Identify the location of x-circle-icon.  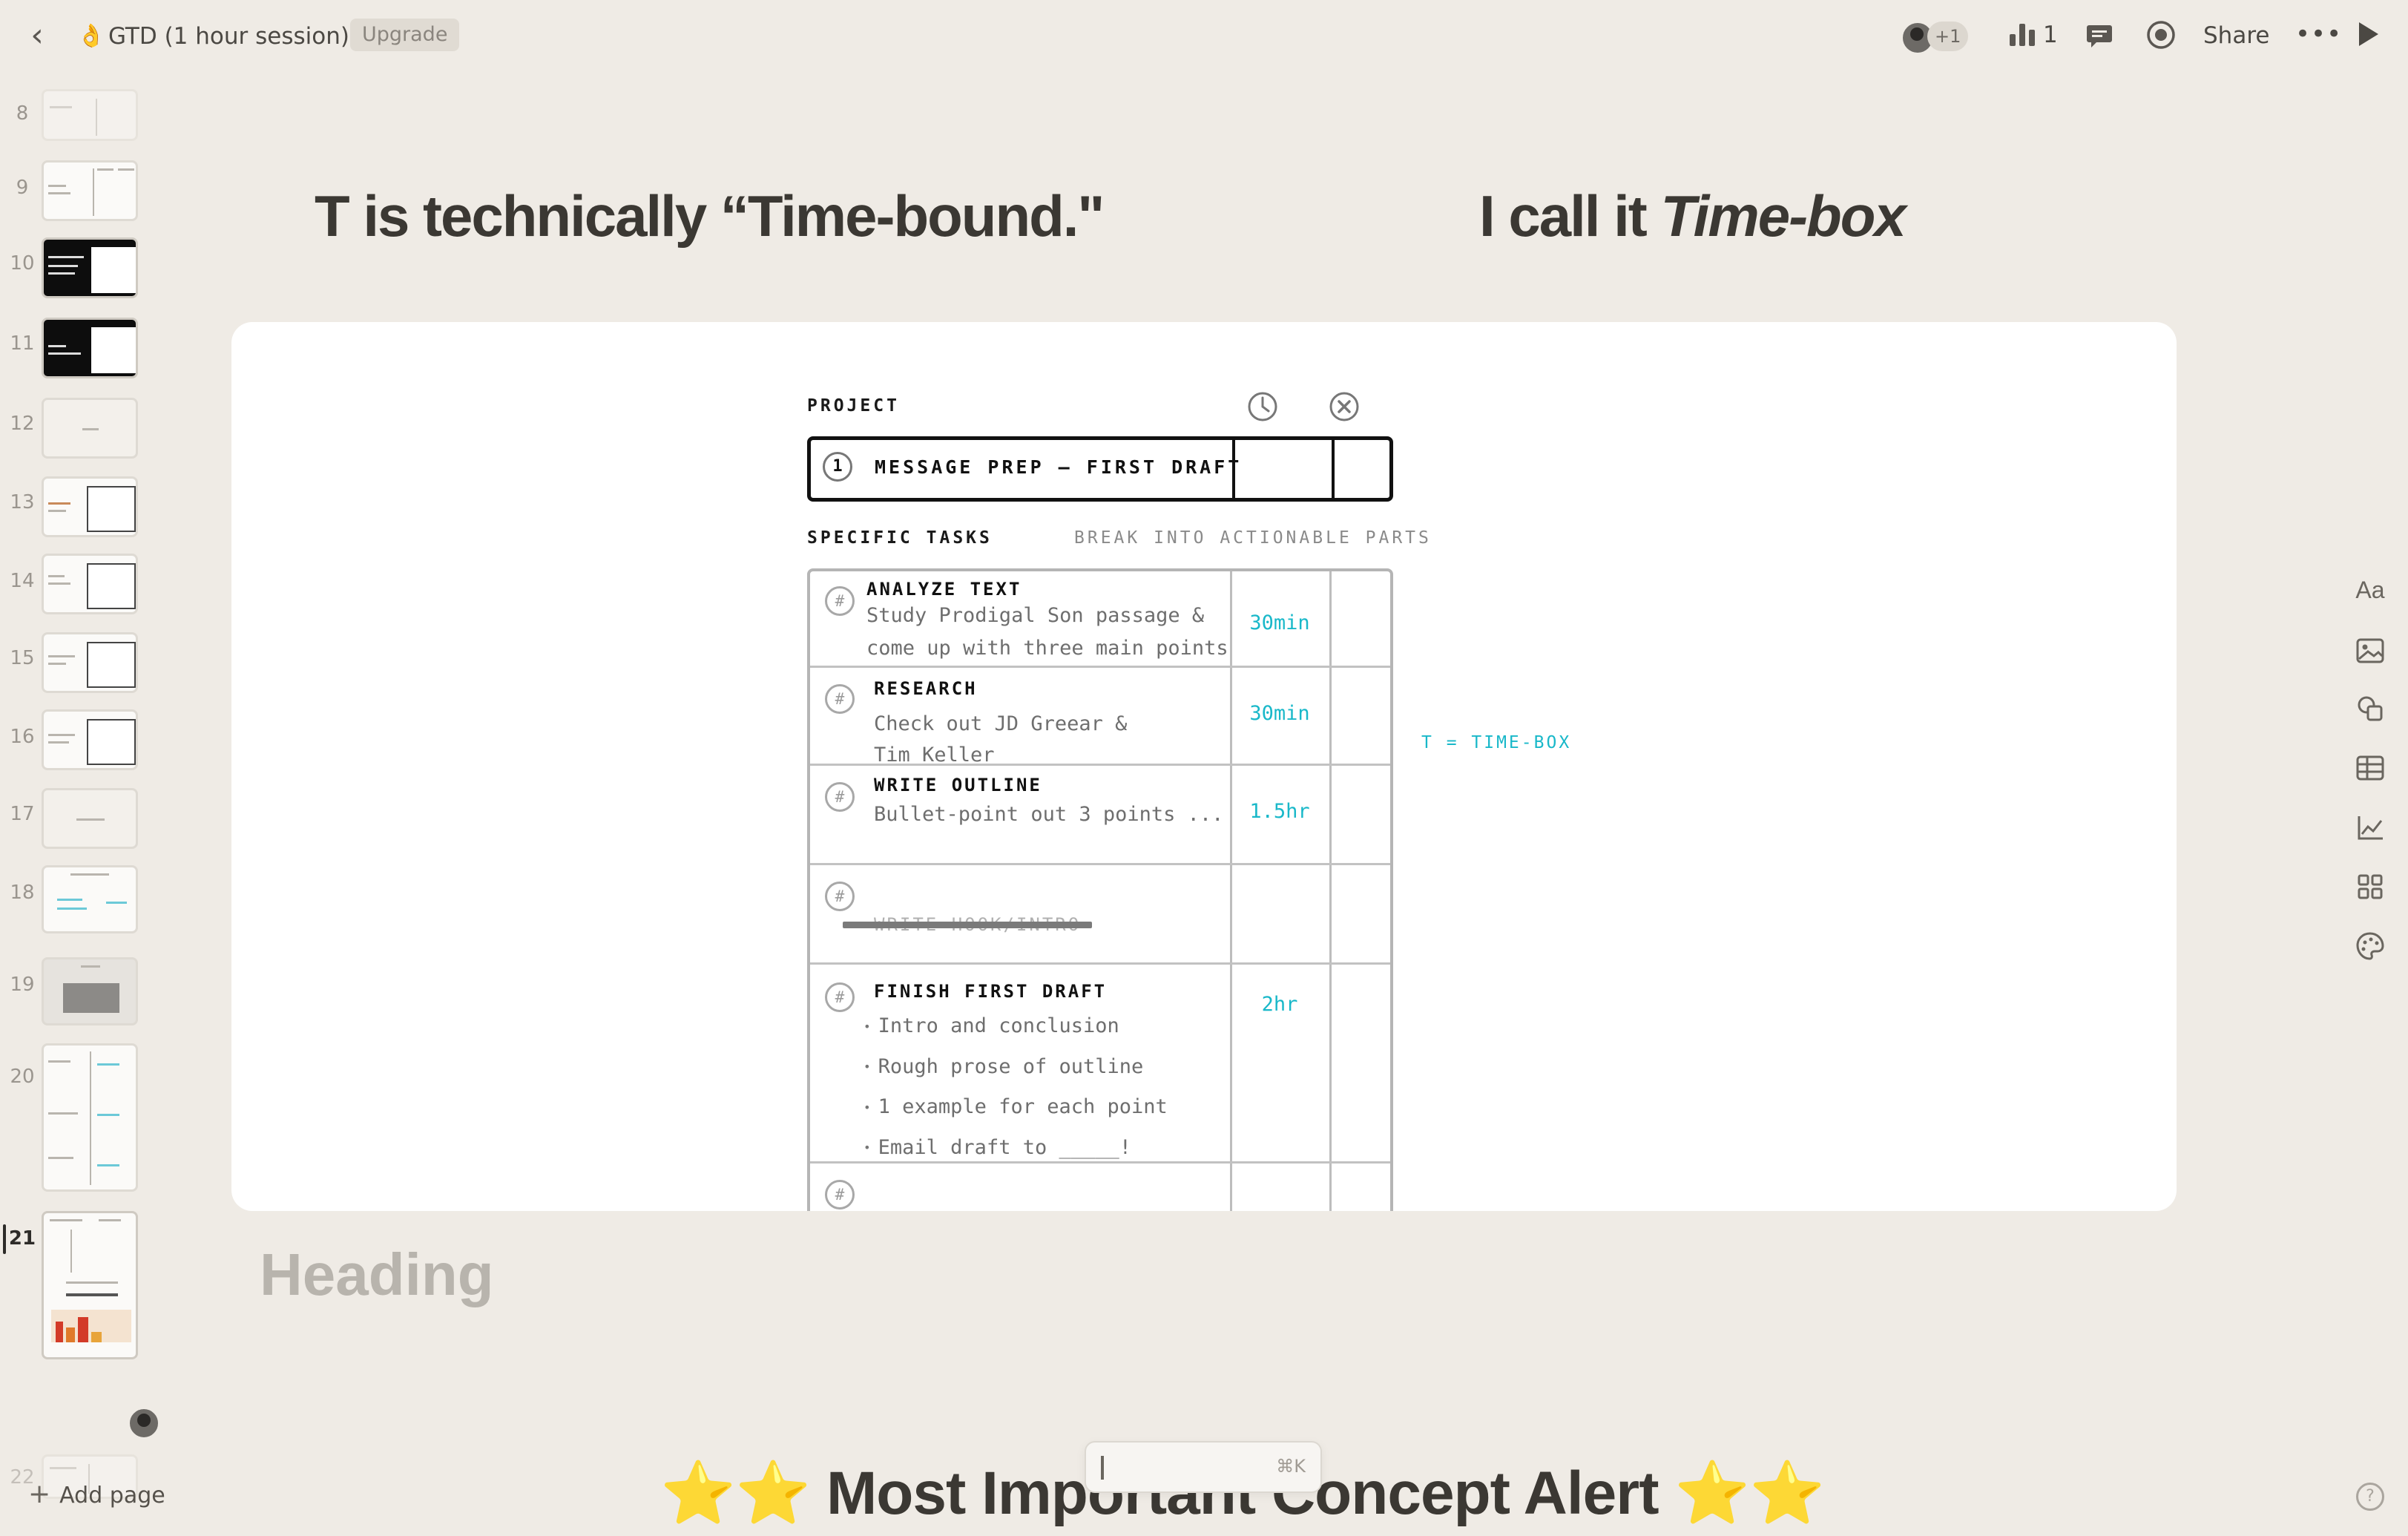
(1344, 406).